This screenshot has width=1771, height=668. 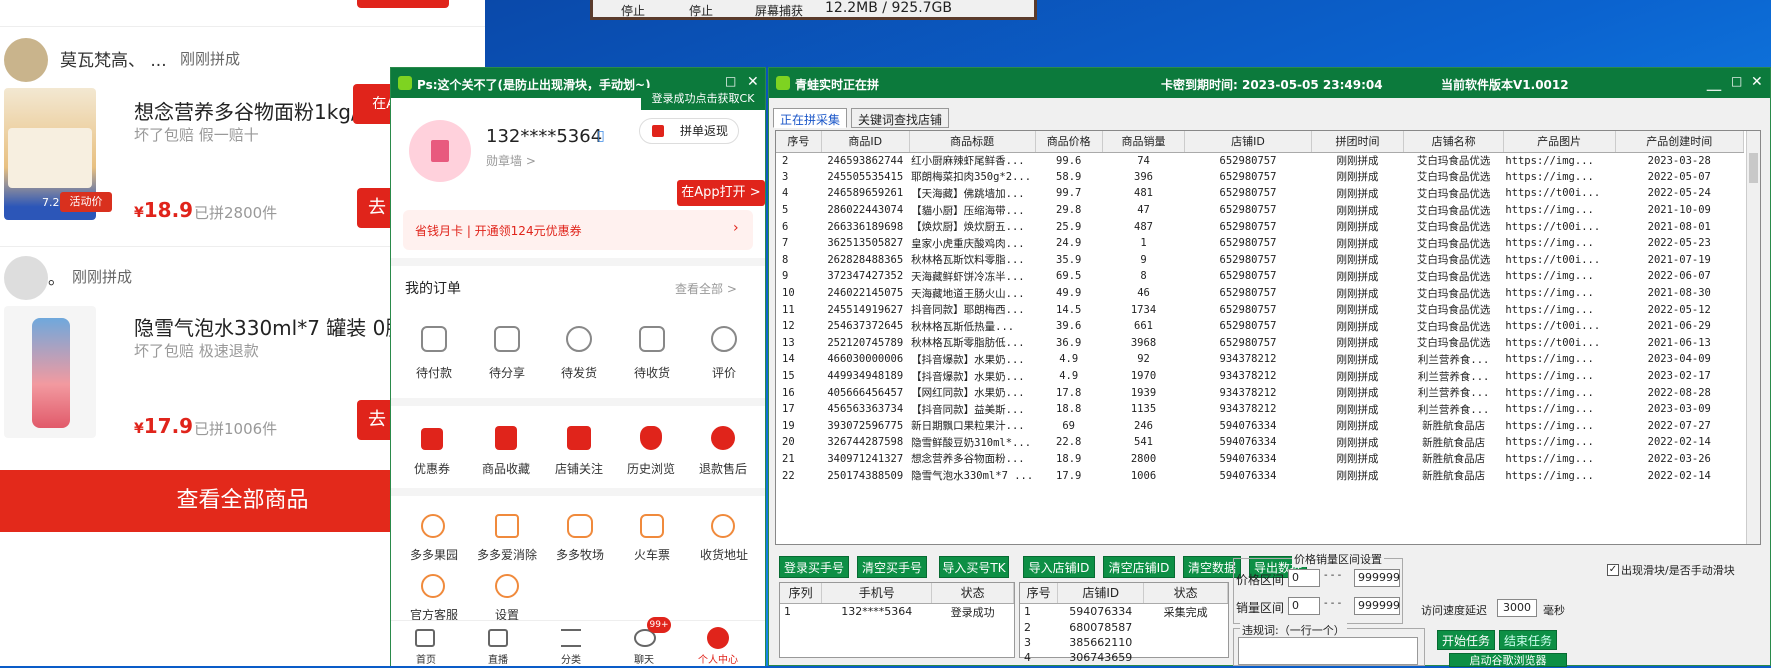 What do you see at coordinates (434, 339) in the screenshot?
I see `wallet-icon` at bounding box center [434, 339].